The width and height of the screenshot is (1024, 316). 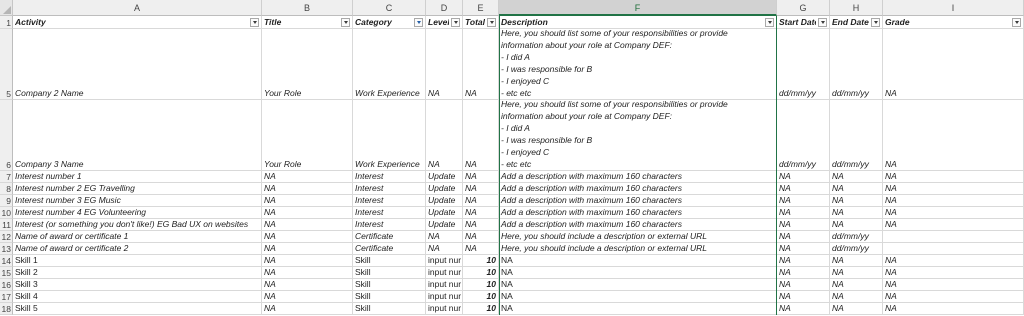 I want to click on row-number: 12, so click(x=6, y=237).